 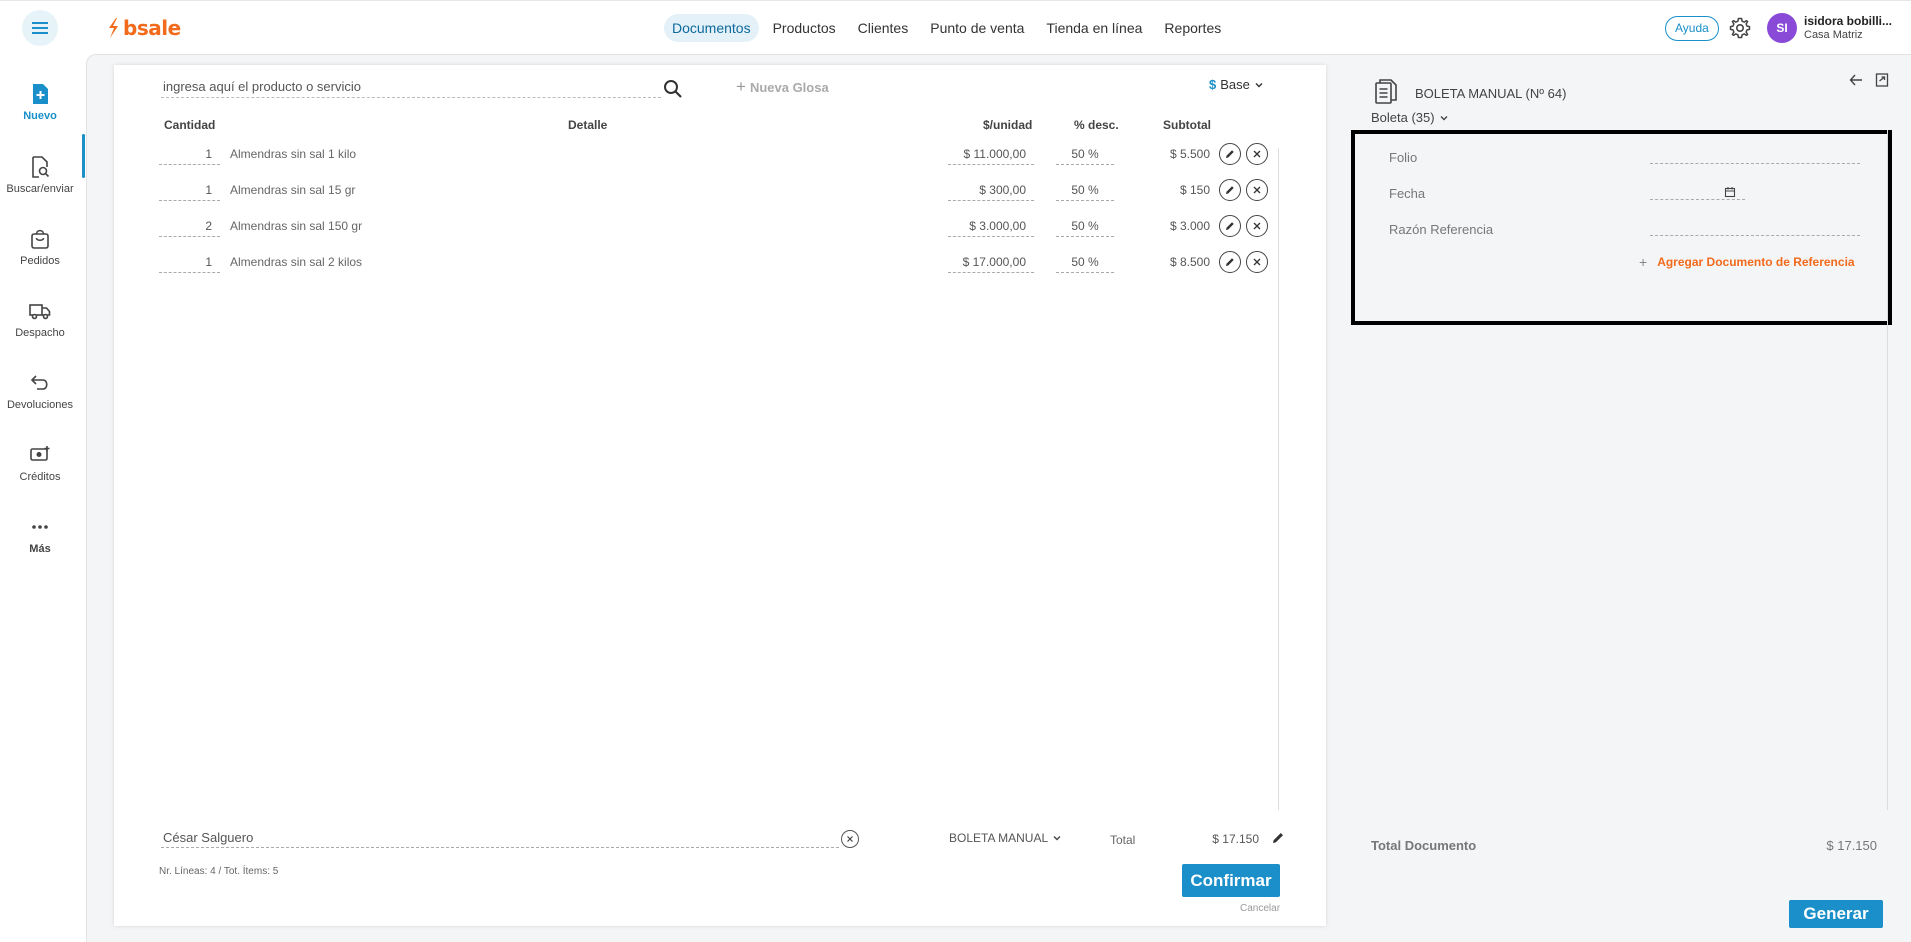 I want to click on nav-reportes: Reportes, so click(x=1192, y=28).